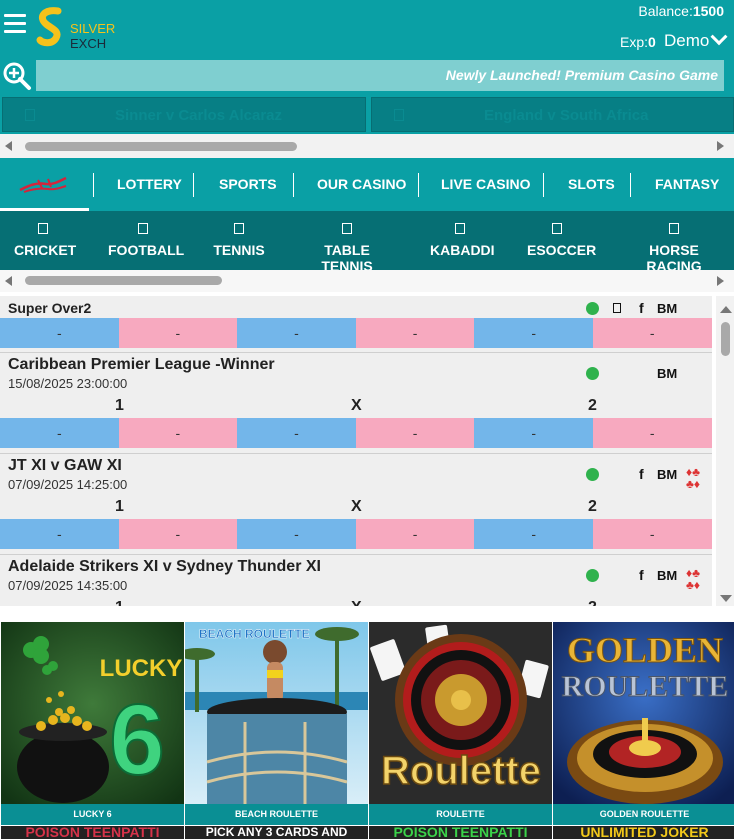  Describe the element at coordinates (638, 42) in the screenshot. I see `exposure-display: Exp:0` at that location.